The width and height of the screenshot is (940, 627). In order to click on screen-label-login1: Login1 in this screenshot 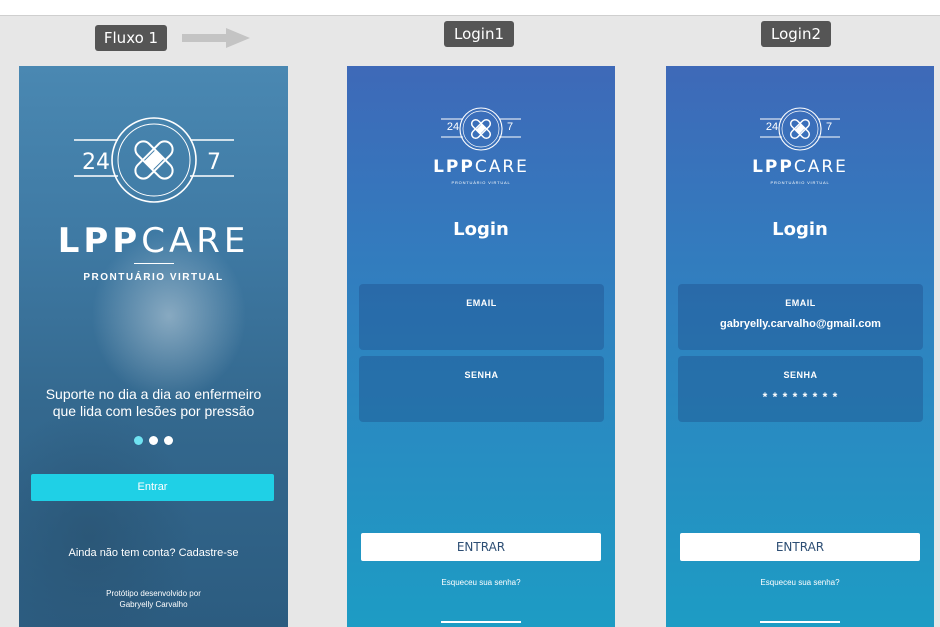, I will do `click(479, 34)`.